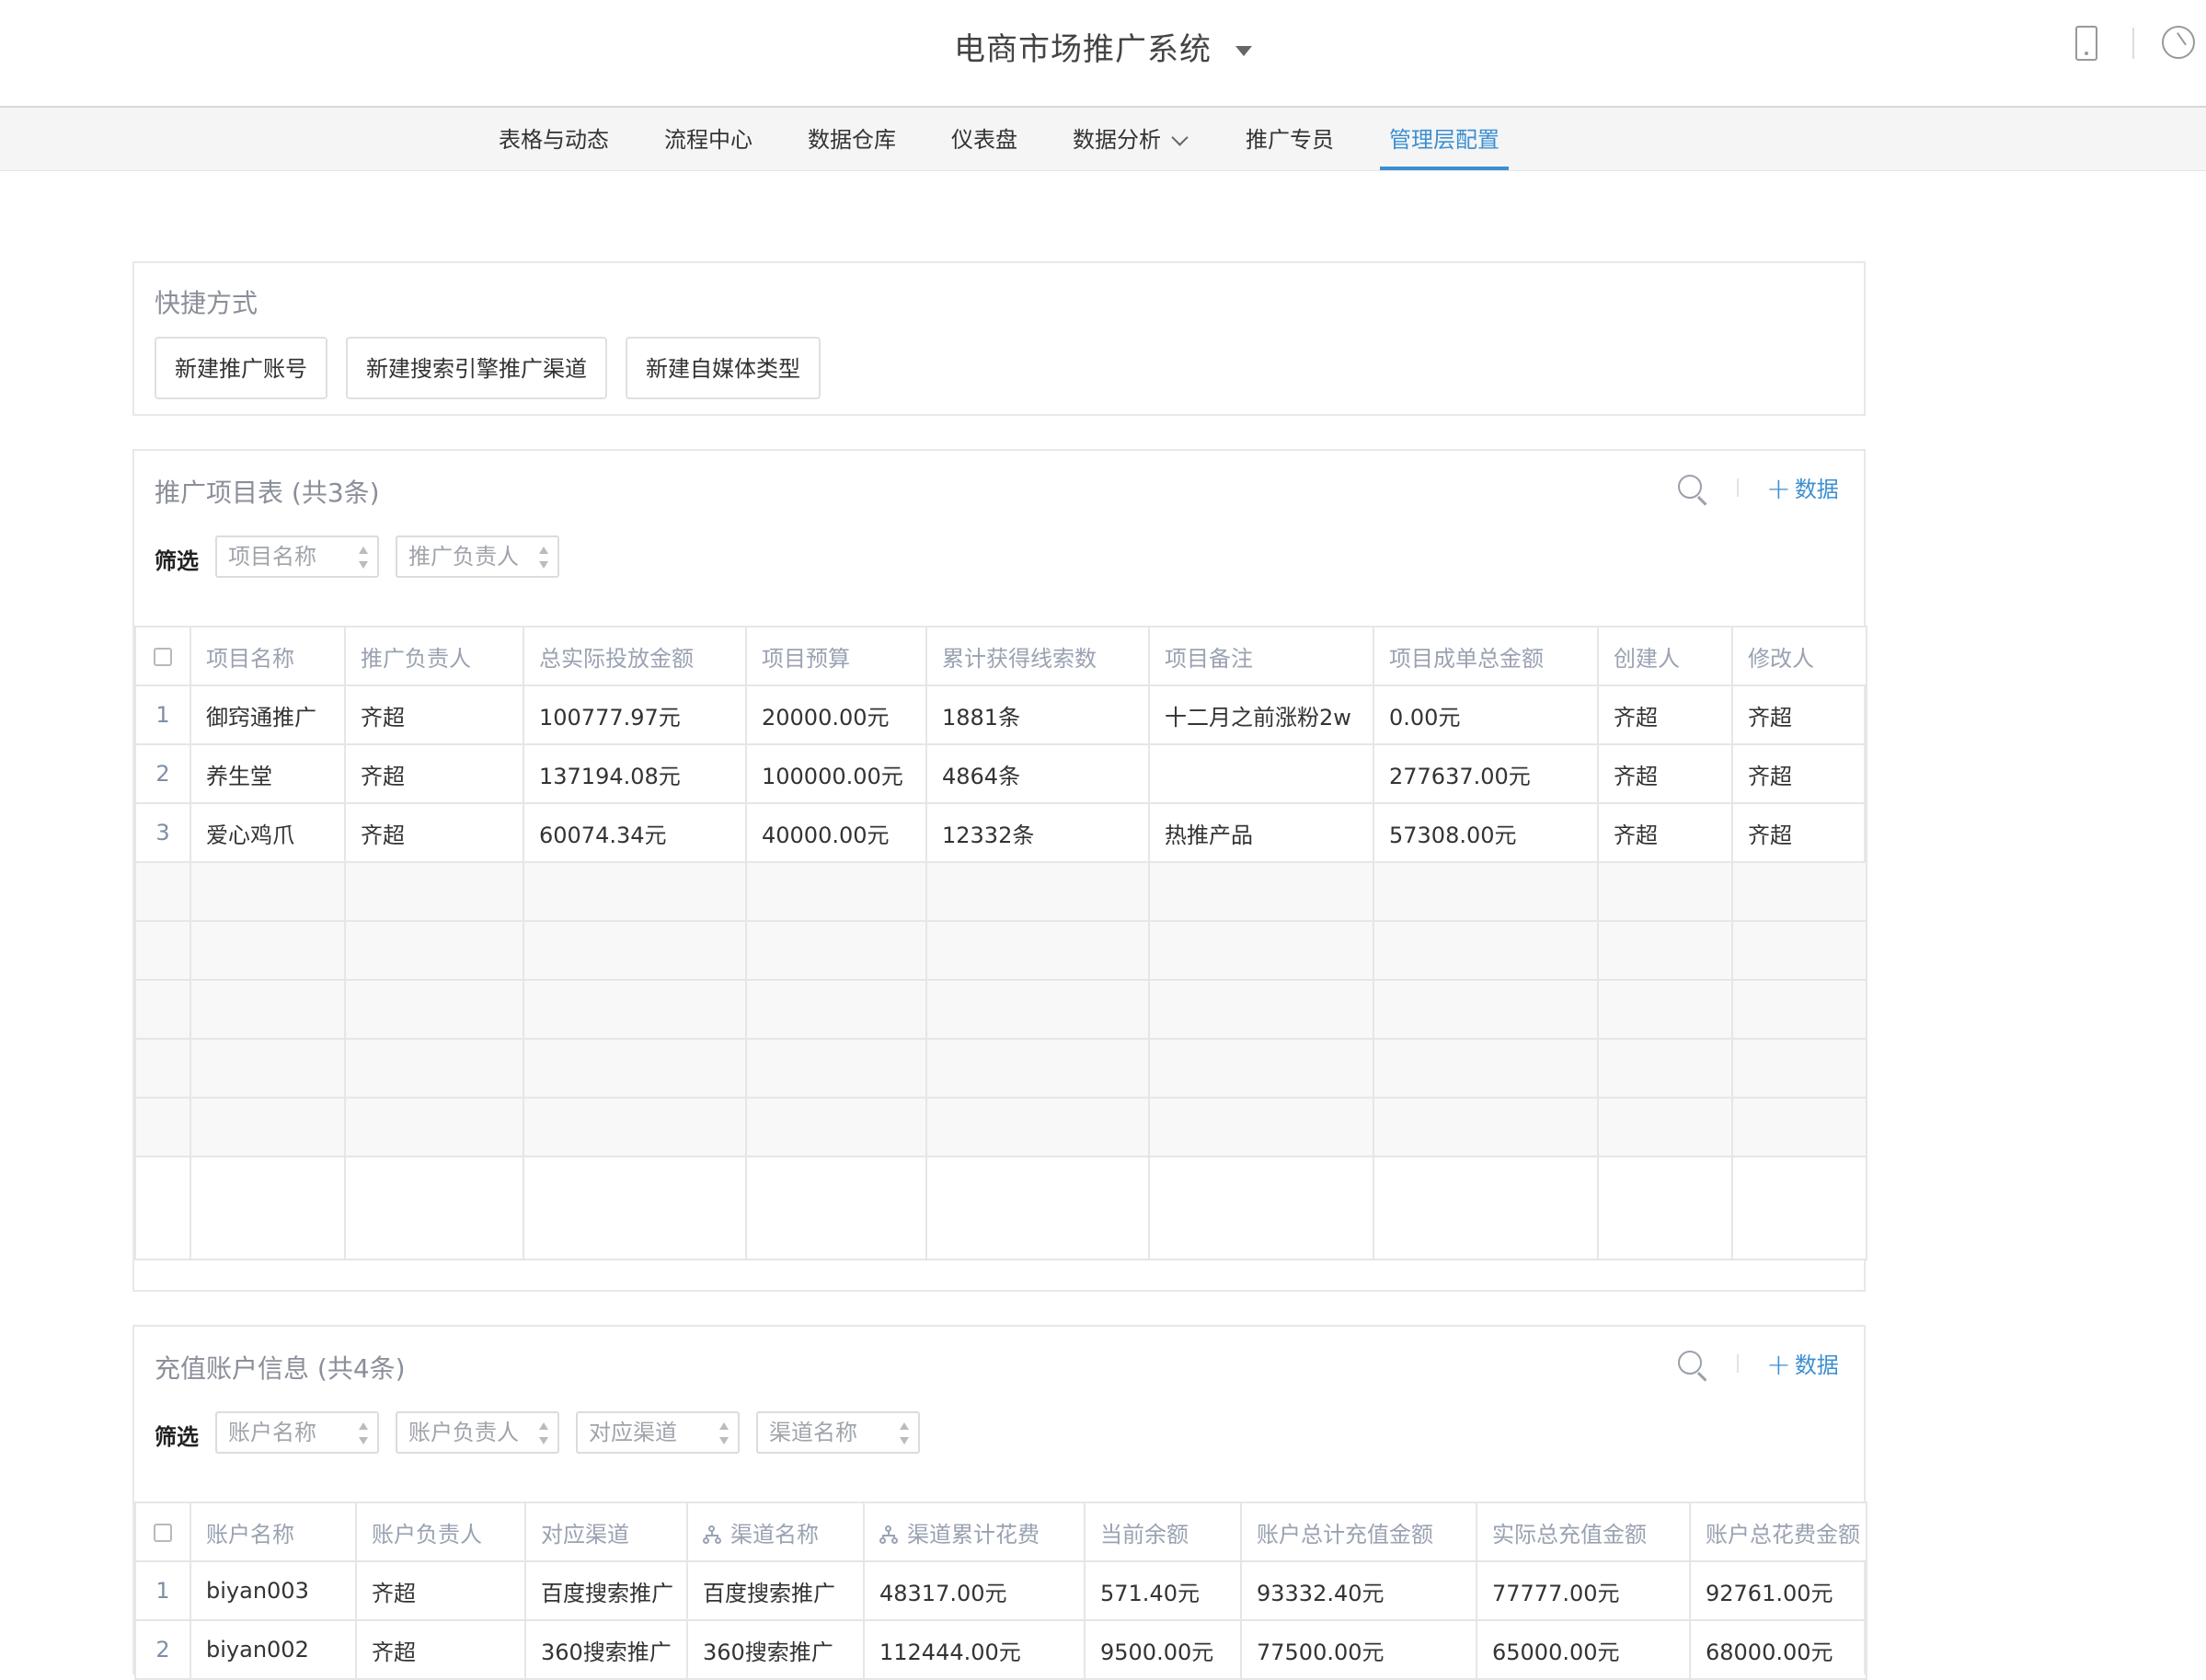  I want to click on column-header: 渠道名称, so click(776, 1532).